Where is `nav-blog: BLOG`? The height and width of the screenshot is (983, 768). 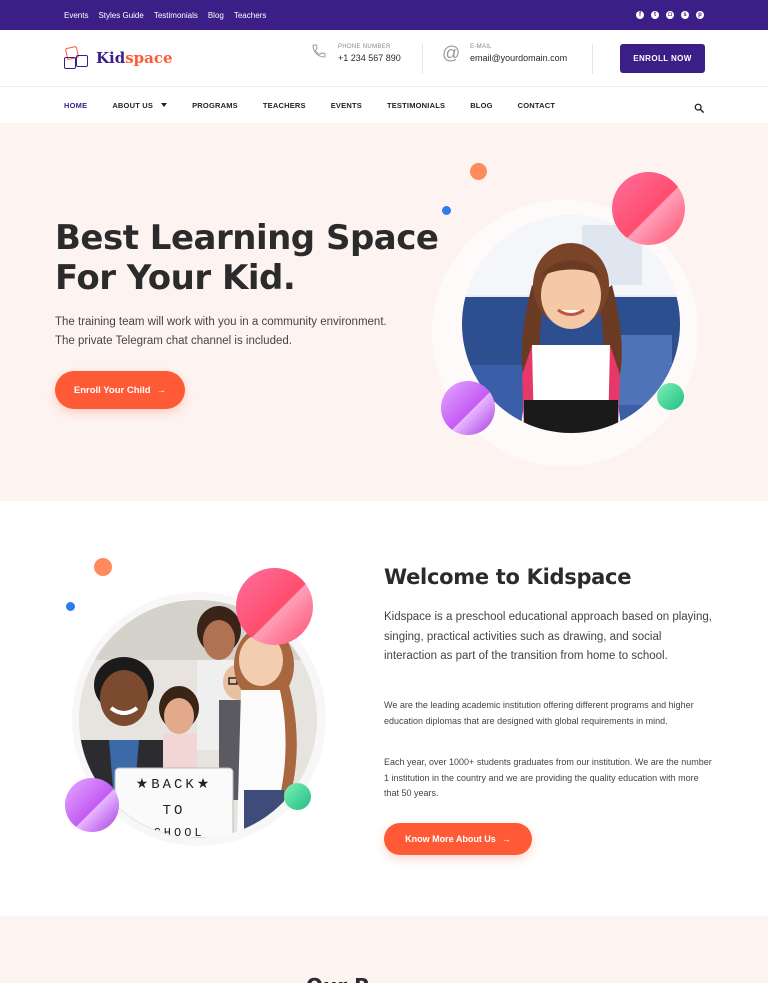 nav-blog: BLOG is located at coordinates (481, 105).